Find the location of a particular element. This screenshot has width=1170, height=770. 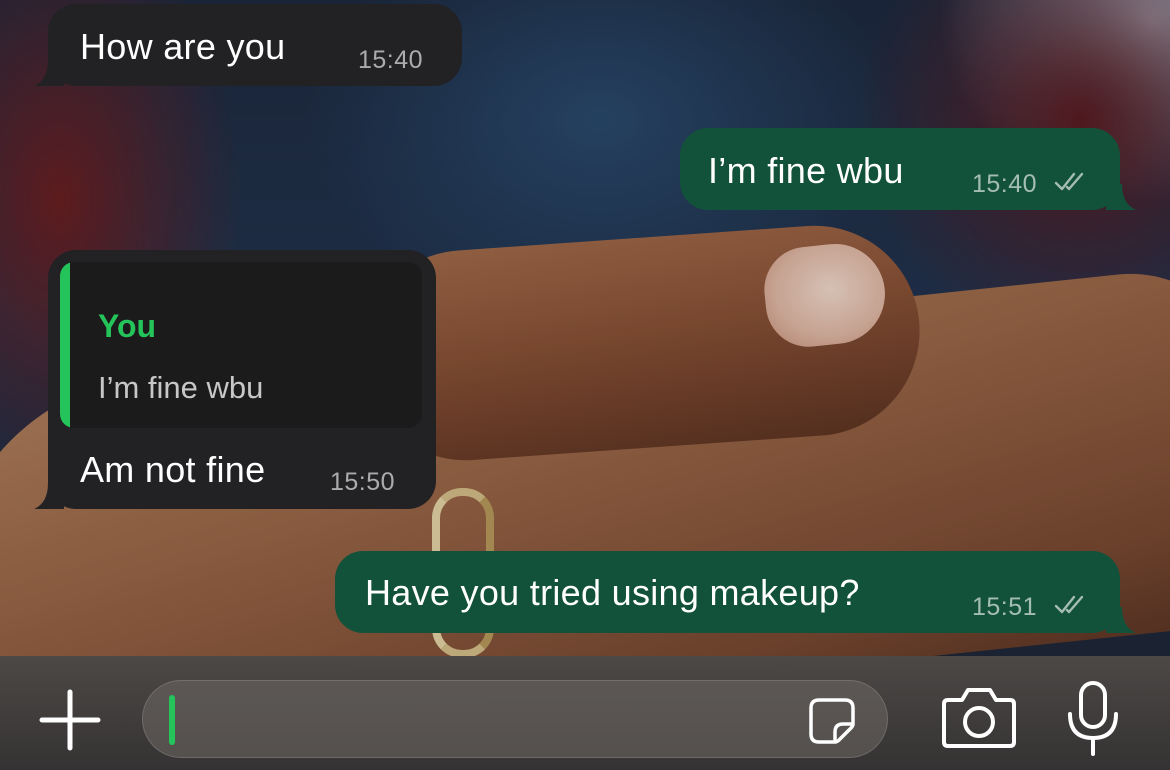

message-time: 15:51 is located at coordinates (1005, 607).